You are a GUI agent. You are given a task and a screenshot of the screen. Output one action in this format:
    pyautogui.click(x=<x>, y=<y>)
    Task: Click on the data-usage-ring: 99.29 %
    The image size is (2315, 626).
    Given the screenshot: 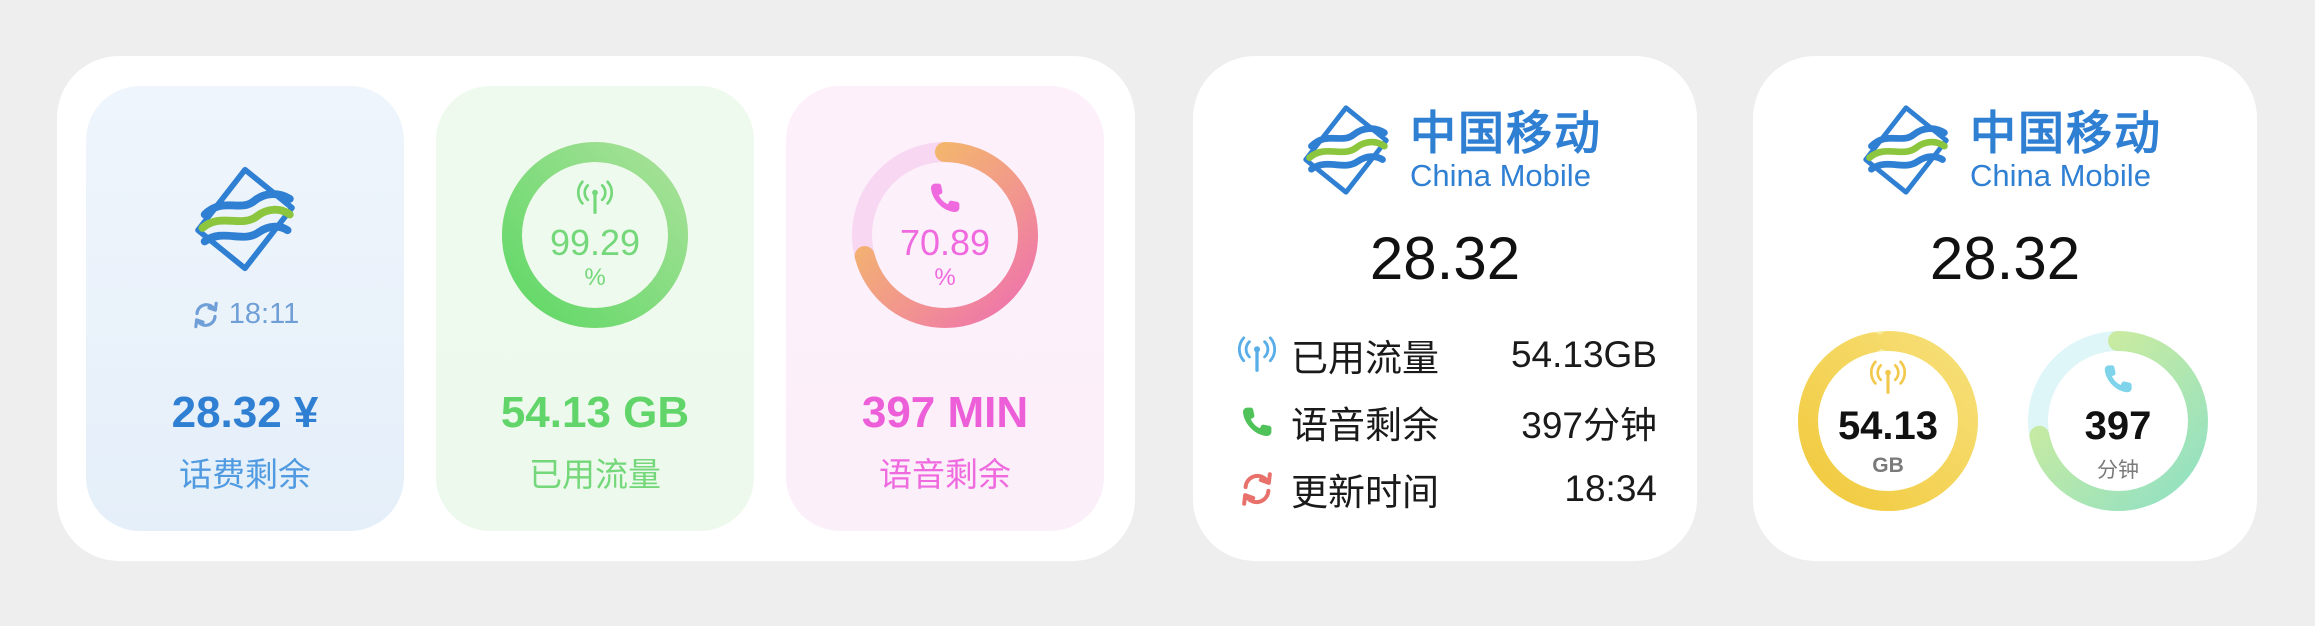 What is the action you would take?
    pyautogui.click(x=595, y=235)
    